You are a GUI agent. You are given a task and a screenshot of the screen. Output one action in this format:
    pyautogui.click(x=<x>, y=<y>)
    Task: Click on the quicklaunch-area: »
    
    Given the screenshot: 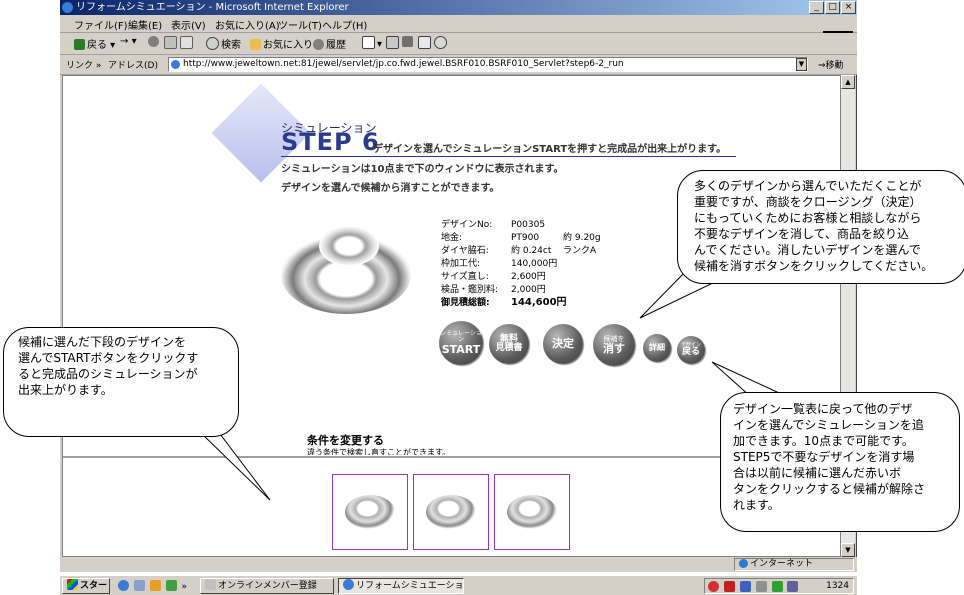 What is the action you would take?
    pyautogui.click(x=152, y=586)
    